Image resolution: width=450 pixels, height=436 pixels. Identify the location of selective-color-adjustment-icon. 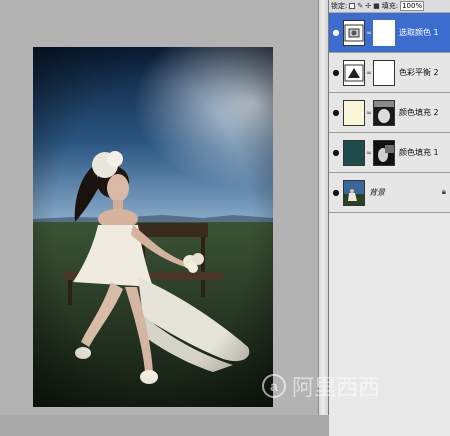
(354, 32).